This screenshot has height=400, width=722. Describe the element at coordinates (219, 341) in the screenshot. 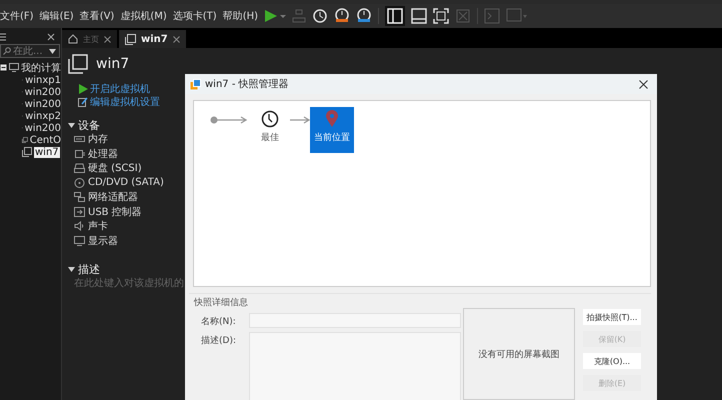

I see `field-label: 描述(D):` at that location.